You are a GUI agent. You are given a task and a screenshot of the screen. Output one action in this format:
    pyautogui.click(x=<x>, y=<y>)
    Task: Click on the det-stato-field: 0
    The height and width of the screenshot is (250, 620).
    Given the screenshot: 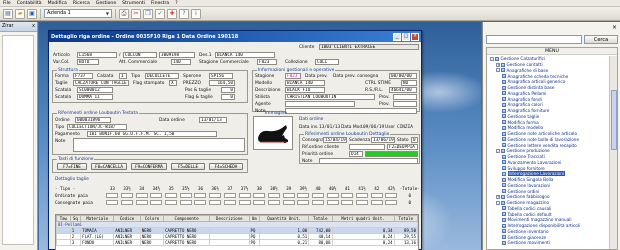 What is the action you would take?
    pyautogui.click(x=414, y=140)
    